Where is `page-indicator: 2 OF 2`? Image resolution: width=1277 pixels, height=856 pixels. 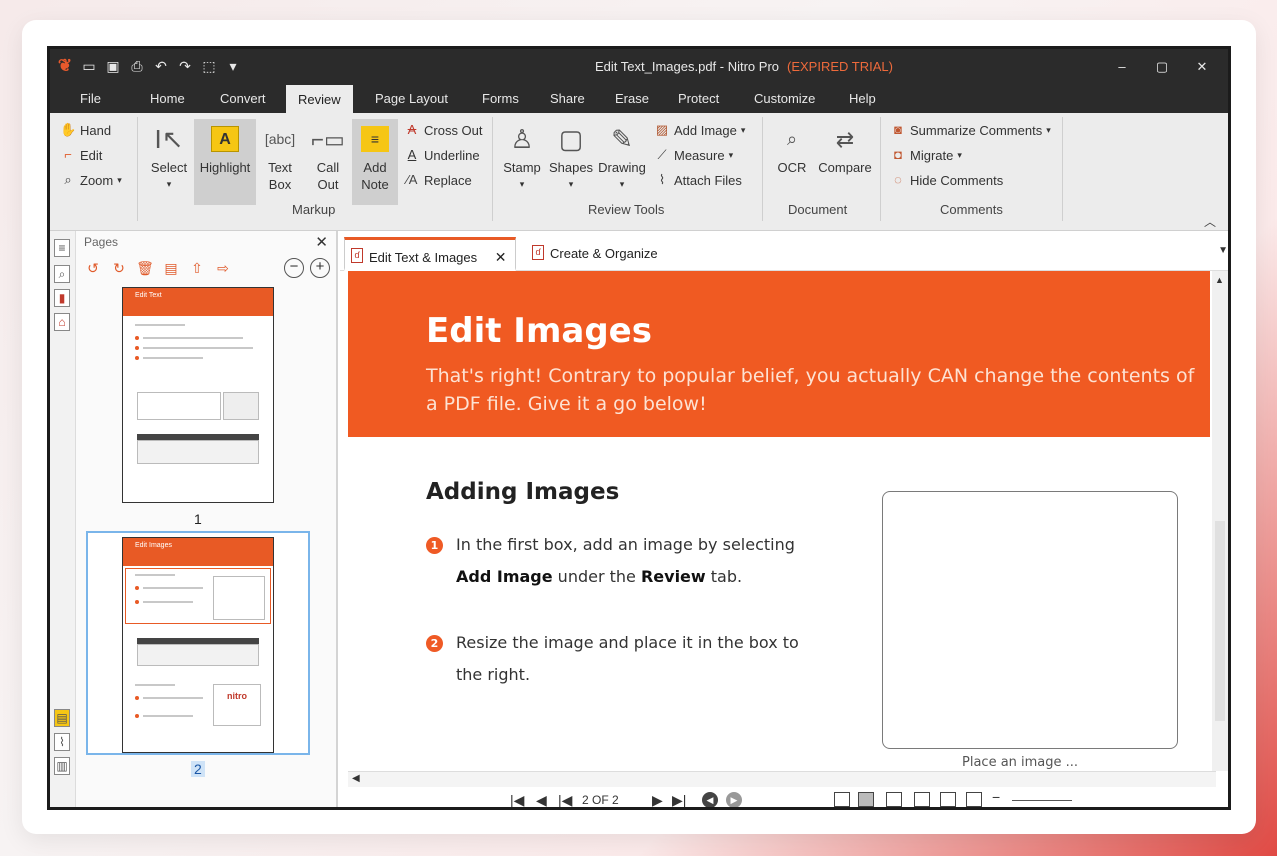
page-indicator: 2 OF 2 is located at coordinates (600, 800).